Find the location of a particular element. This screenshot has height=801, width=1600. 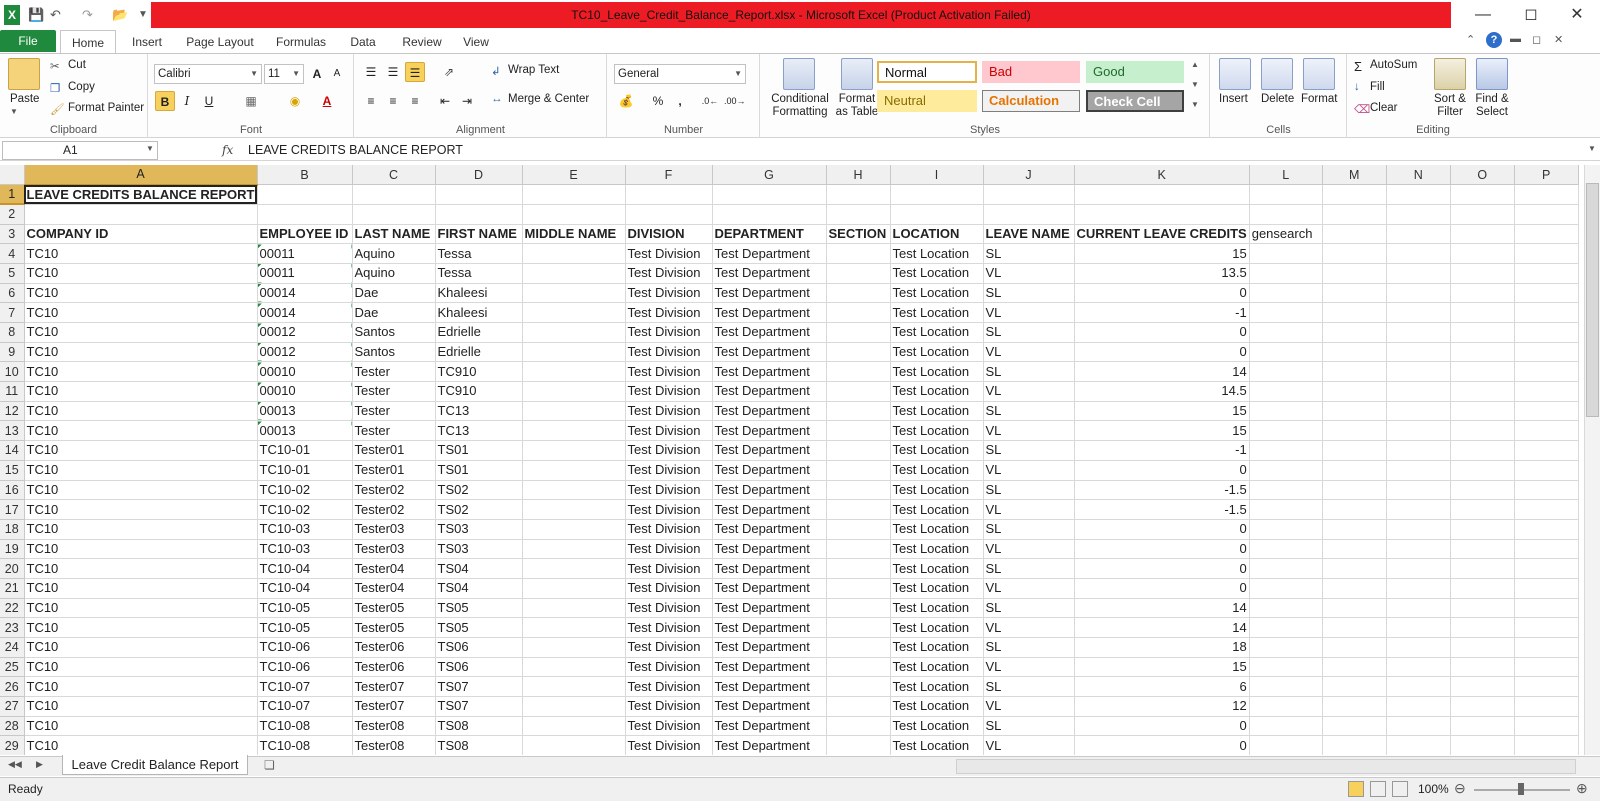

orientation-icon: ⇗ is located at coordinates (449, 72).